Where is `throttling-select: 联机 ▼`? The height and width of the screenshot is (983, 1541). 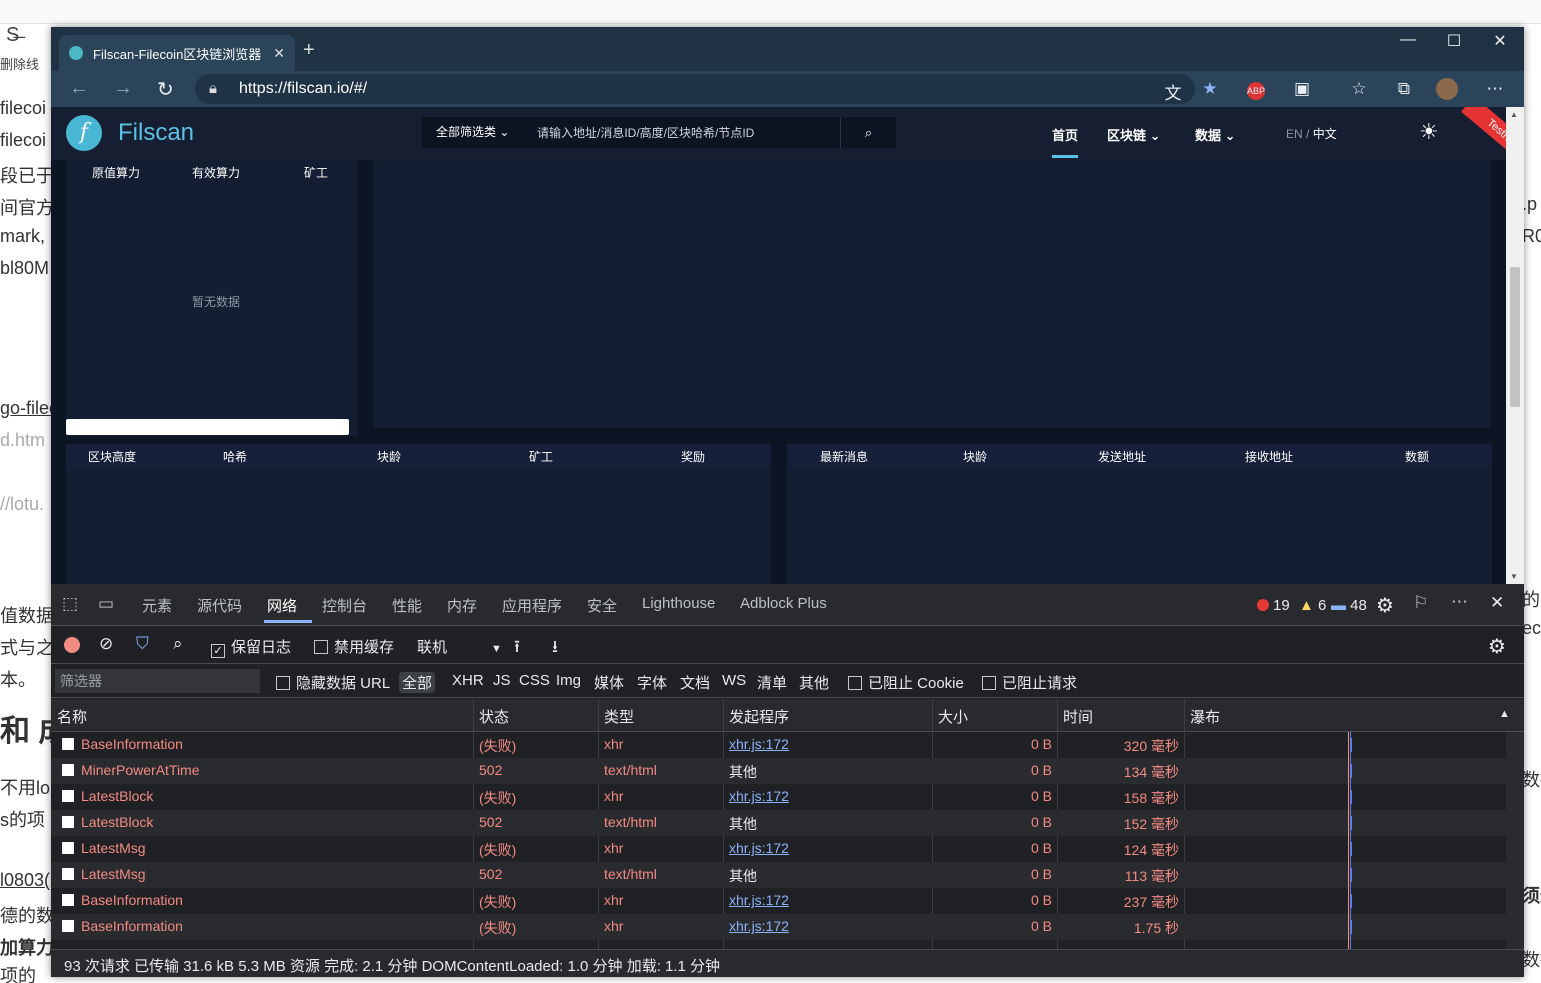
throttling-select: 联机 ▼ is located at coordinates (459, 646).